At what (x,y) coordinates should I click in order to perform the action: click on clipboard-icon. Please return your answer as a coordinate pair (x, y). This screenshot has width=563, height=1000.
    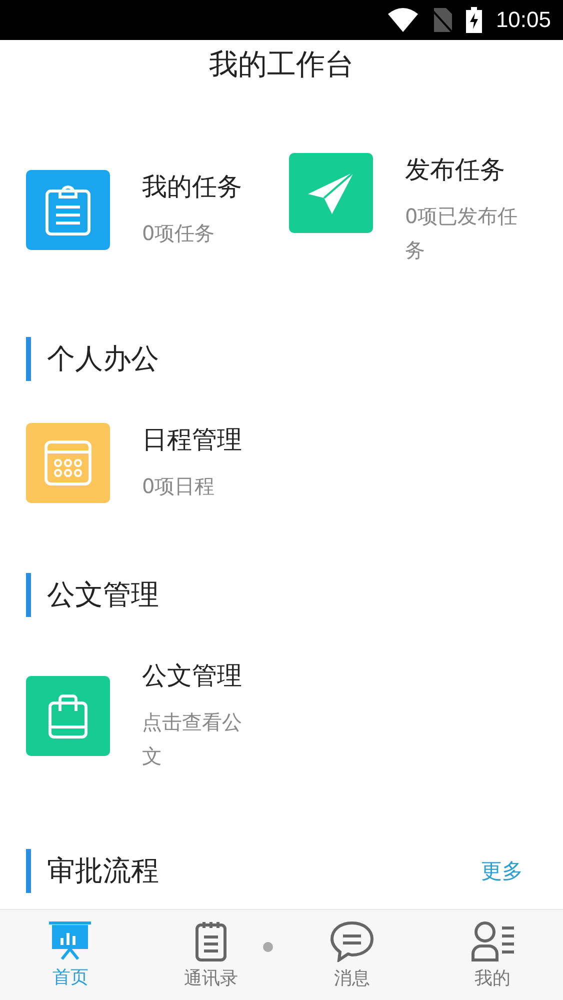
    Looking at the image, I should click on (68, 210).